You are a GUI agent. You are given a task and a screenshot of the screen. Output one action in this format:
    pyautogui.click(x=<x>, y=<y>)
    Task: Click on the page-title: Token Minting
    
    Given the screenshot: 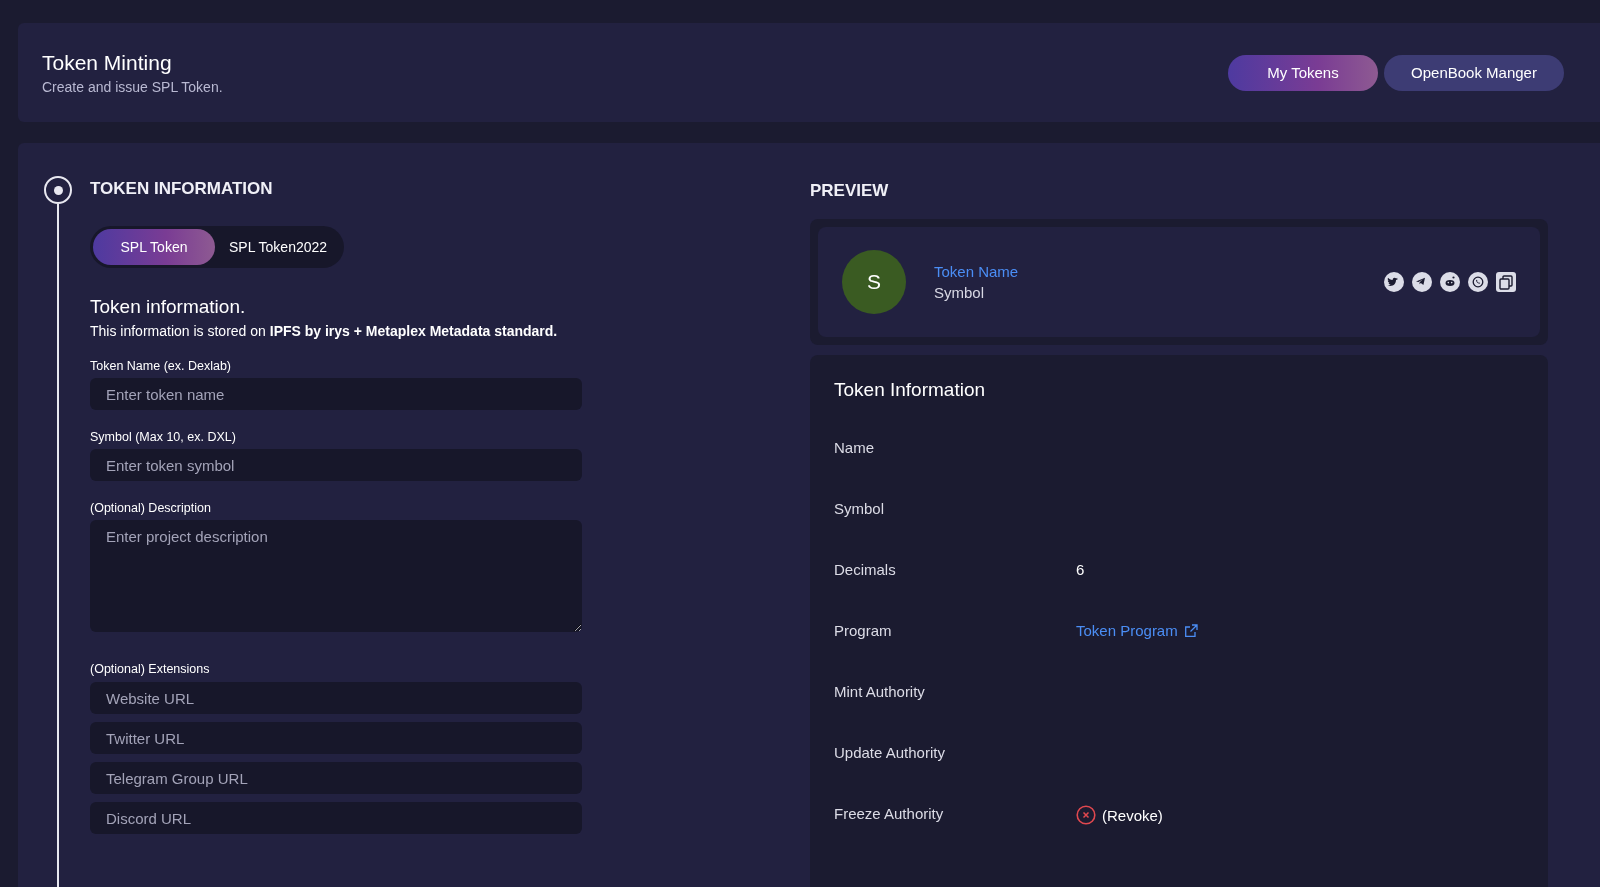 What is the action you would take?
    pyautogui.click(x=107, y=62)
    